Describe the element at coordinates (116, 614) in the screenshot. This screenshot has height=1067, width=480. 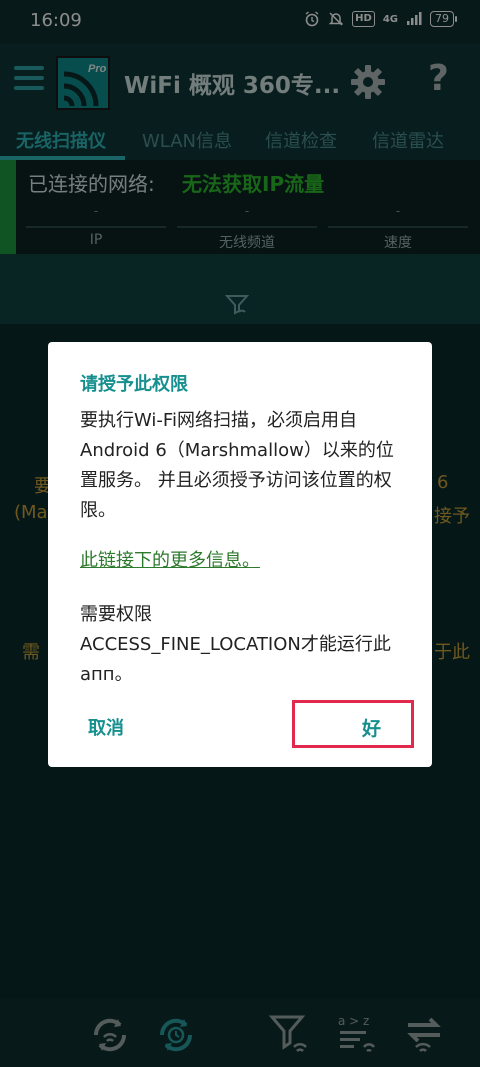
I see `requirement-line-1: 需要权限` at that location.